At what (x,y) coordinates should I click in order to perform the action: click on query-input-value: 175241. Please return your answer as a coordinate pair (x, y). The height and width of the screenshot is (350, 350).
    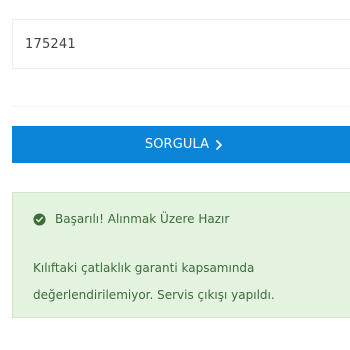
    Looking at the image, I should click on (50, 44).